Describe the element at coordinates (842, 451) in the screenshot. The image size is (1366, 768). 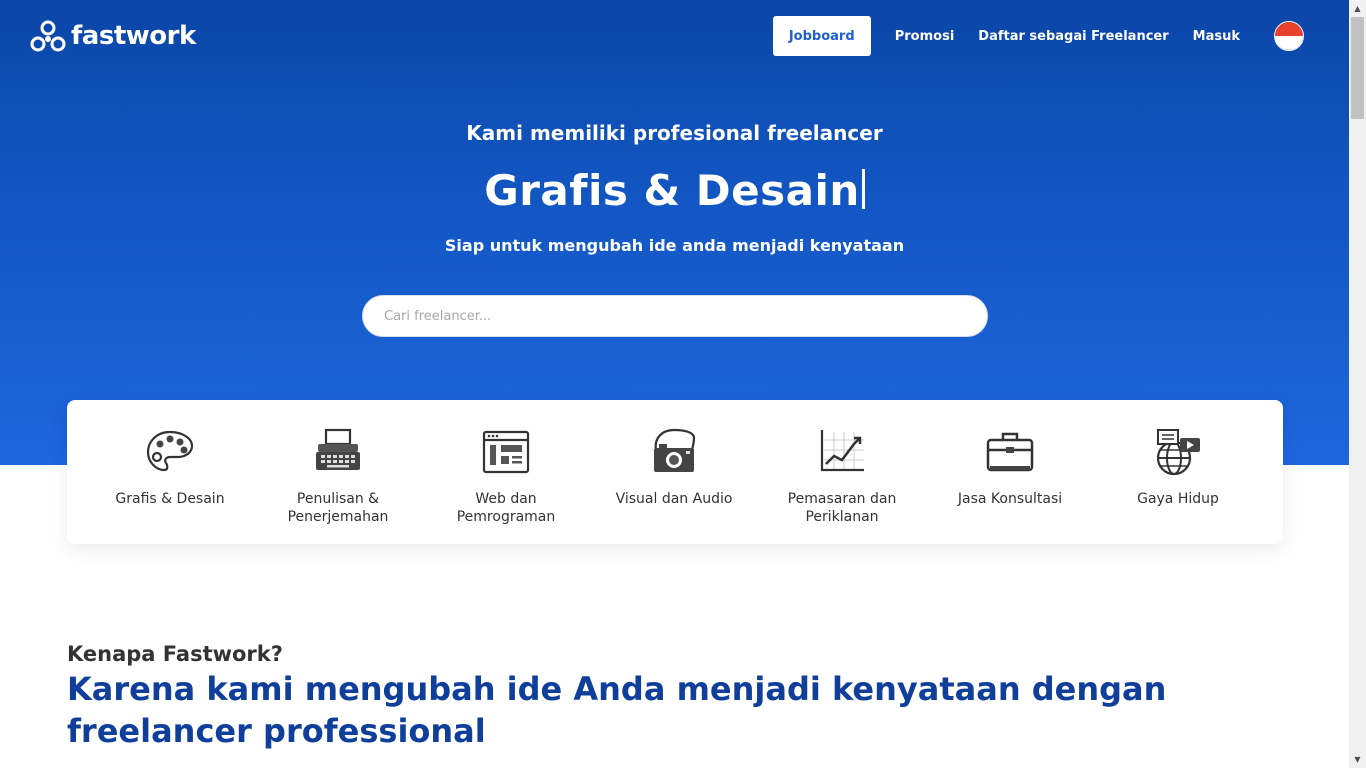
I see `chart-growth-icon` at that location.